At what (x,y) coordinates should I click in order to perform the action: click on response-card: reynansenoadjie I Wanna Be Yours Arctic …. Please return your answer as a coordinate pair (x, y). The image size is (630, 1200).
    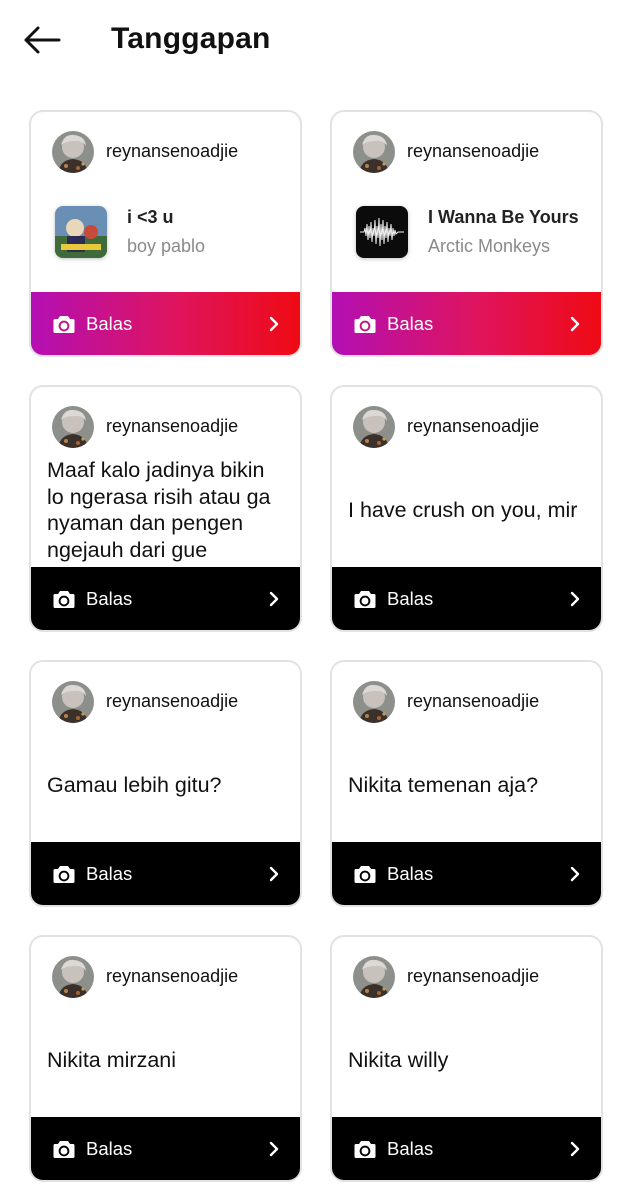
    Looking at the image, I should click on (466, 233).